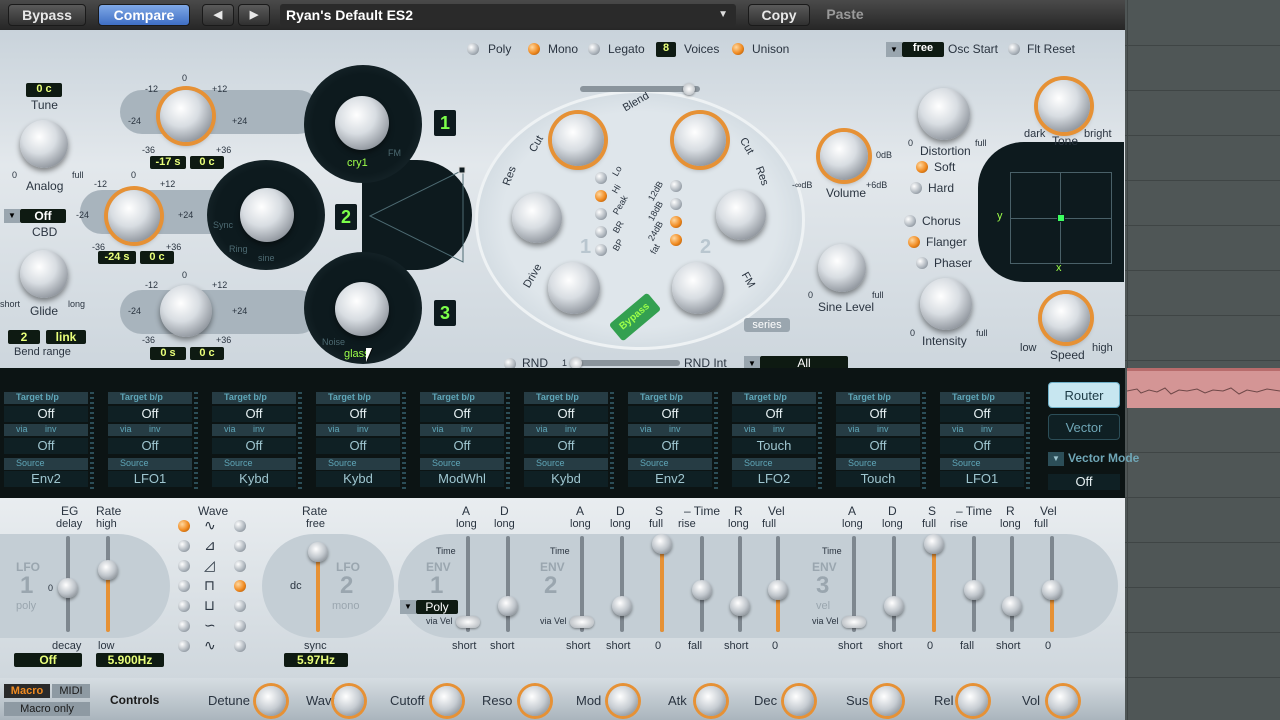  I want to click on env3-velocity-handle, so click(1052, 590).